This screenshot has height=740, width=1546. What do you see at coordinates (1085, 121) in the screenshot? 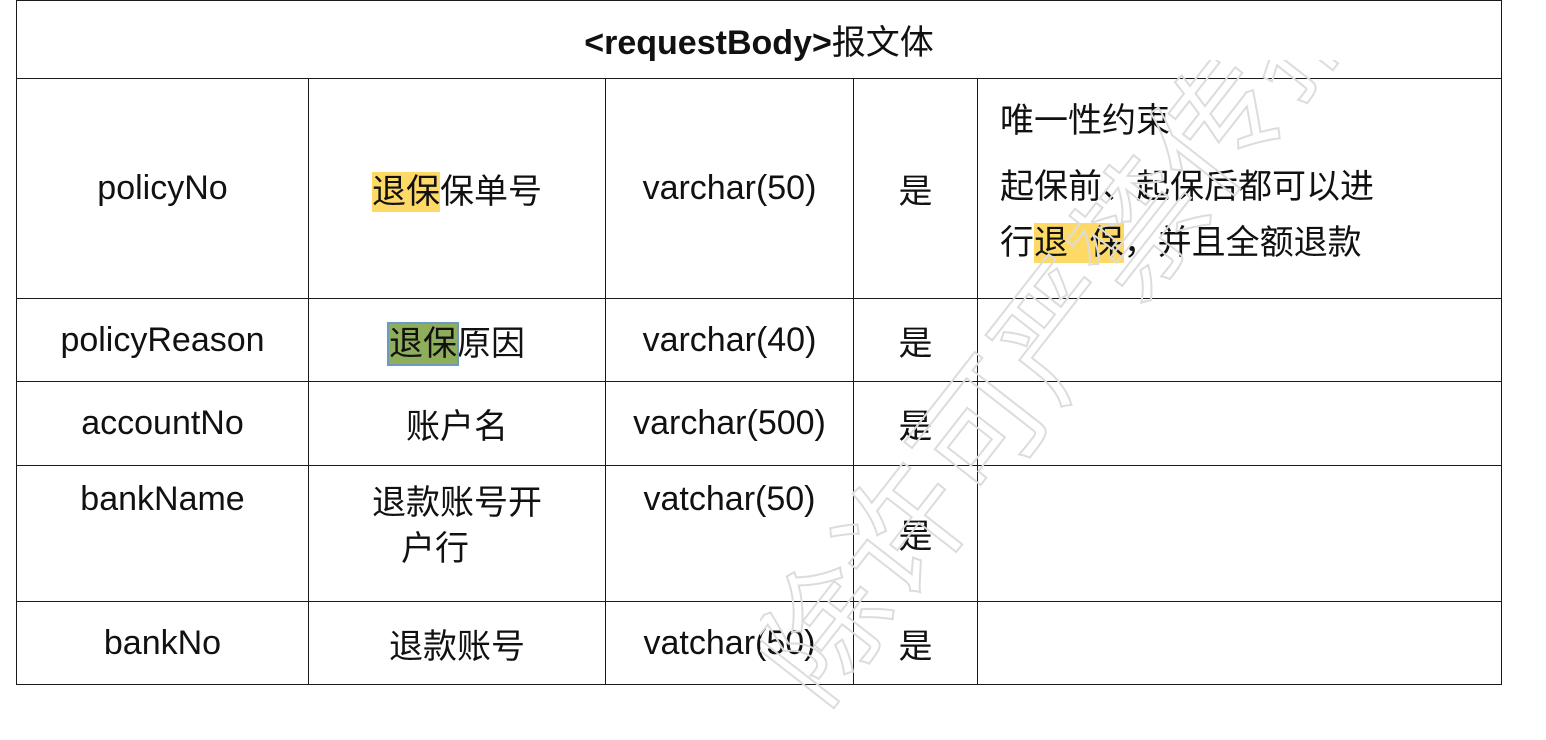
I see `note-line: 唯一性约束` at bounding box center [1085, 121].